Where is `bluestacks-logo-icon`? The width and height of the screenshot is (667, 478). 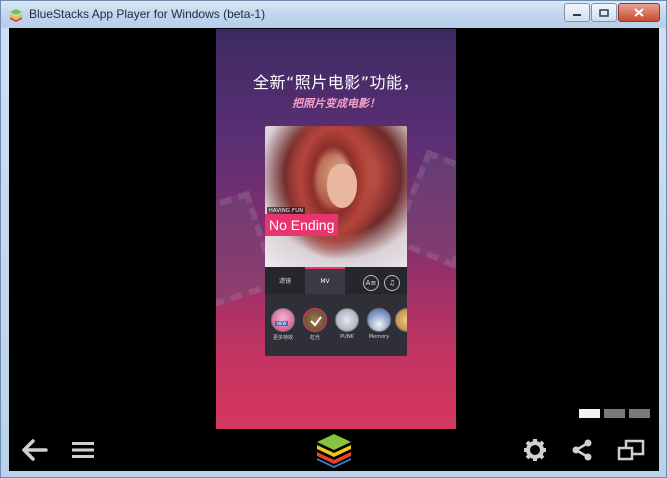
bluestacks-logo-icon is located at coordinates (334, 451).